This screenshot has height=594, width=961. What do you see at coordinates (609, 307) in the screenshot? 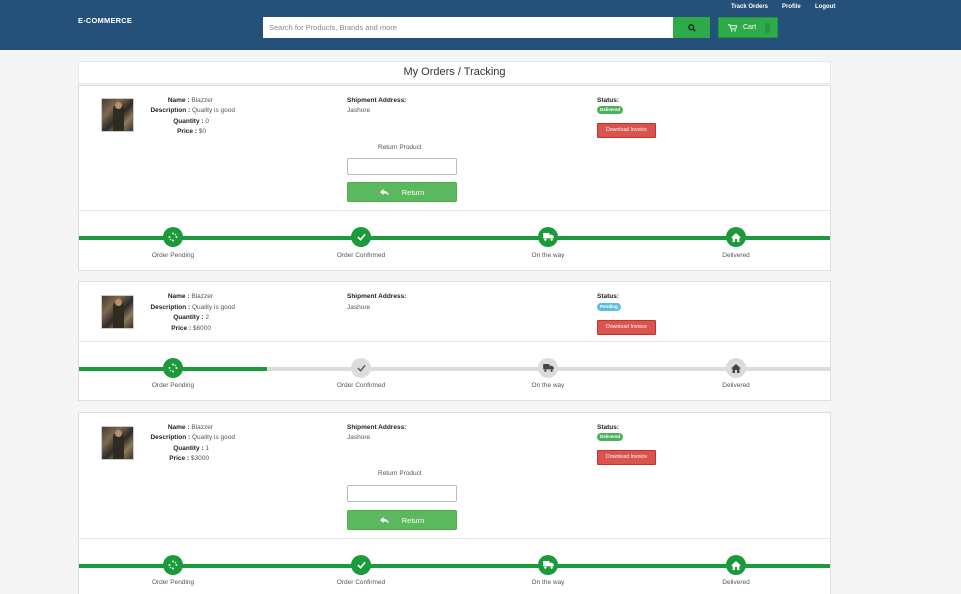
I see `status-badge: Pending` at bounding box center [609, 307].